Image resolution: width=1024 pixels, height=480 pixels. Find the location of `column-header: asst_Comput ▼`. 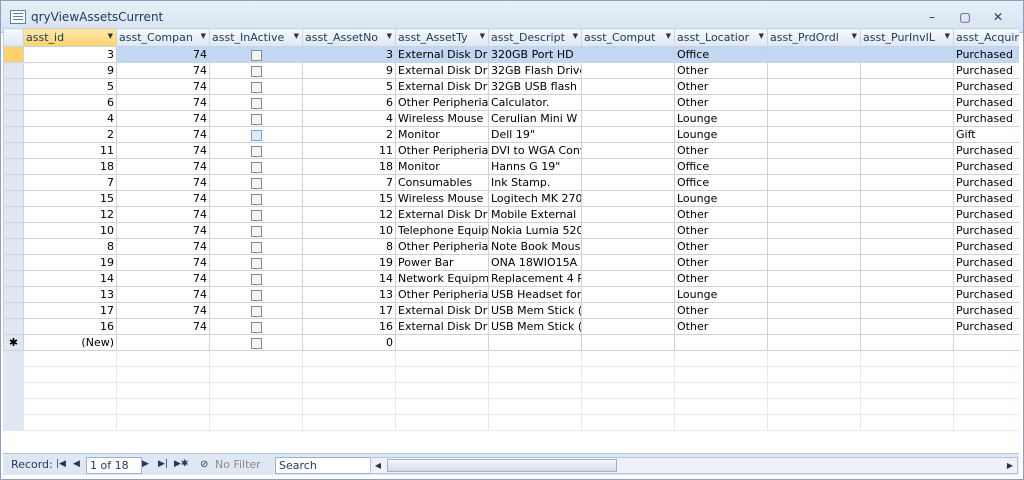

column-header: asst_Comput ▼ is located at coordinates (628, 37).